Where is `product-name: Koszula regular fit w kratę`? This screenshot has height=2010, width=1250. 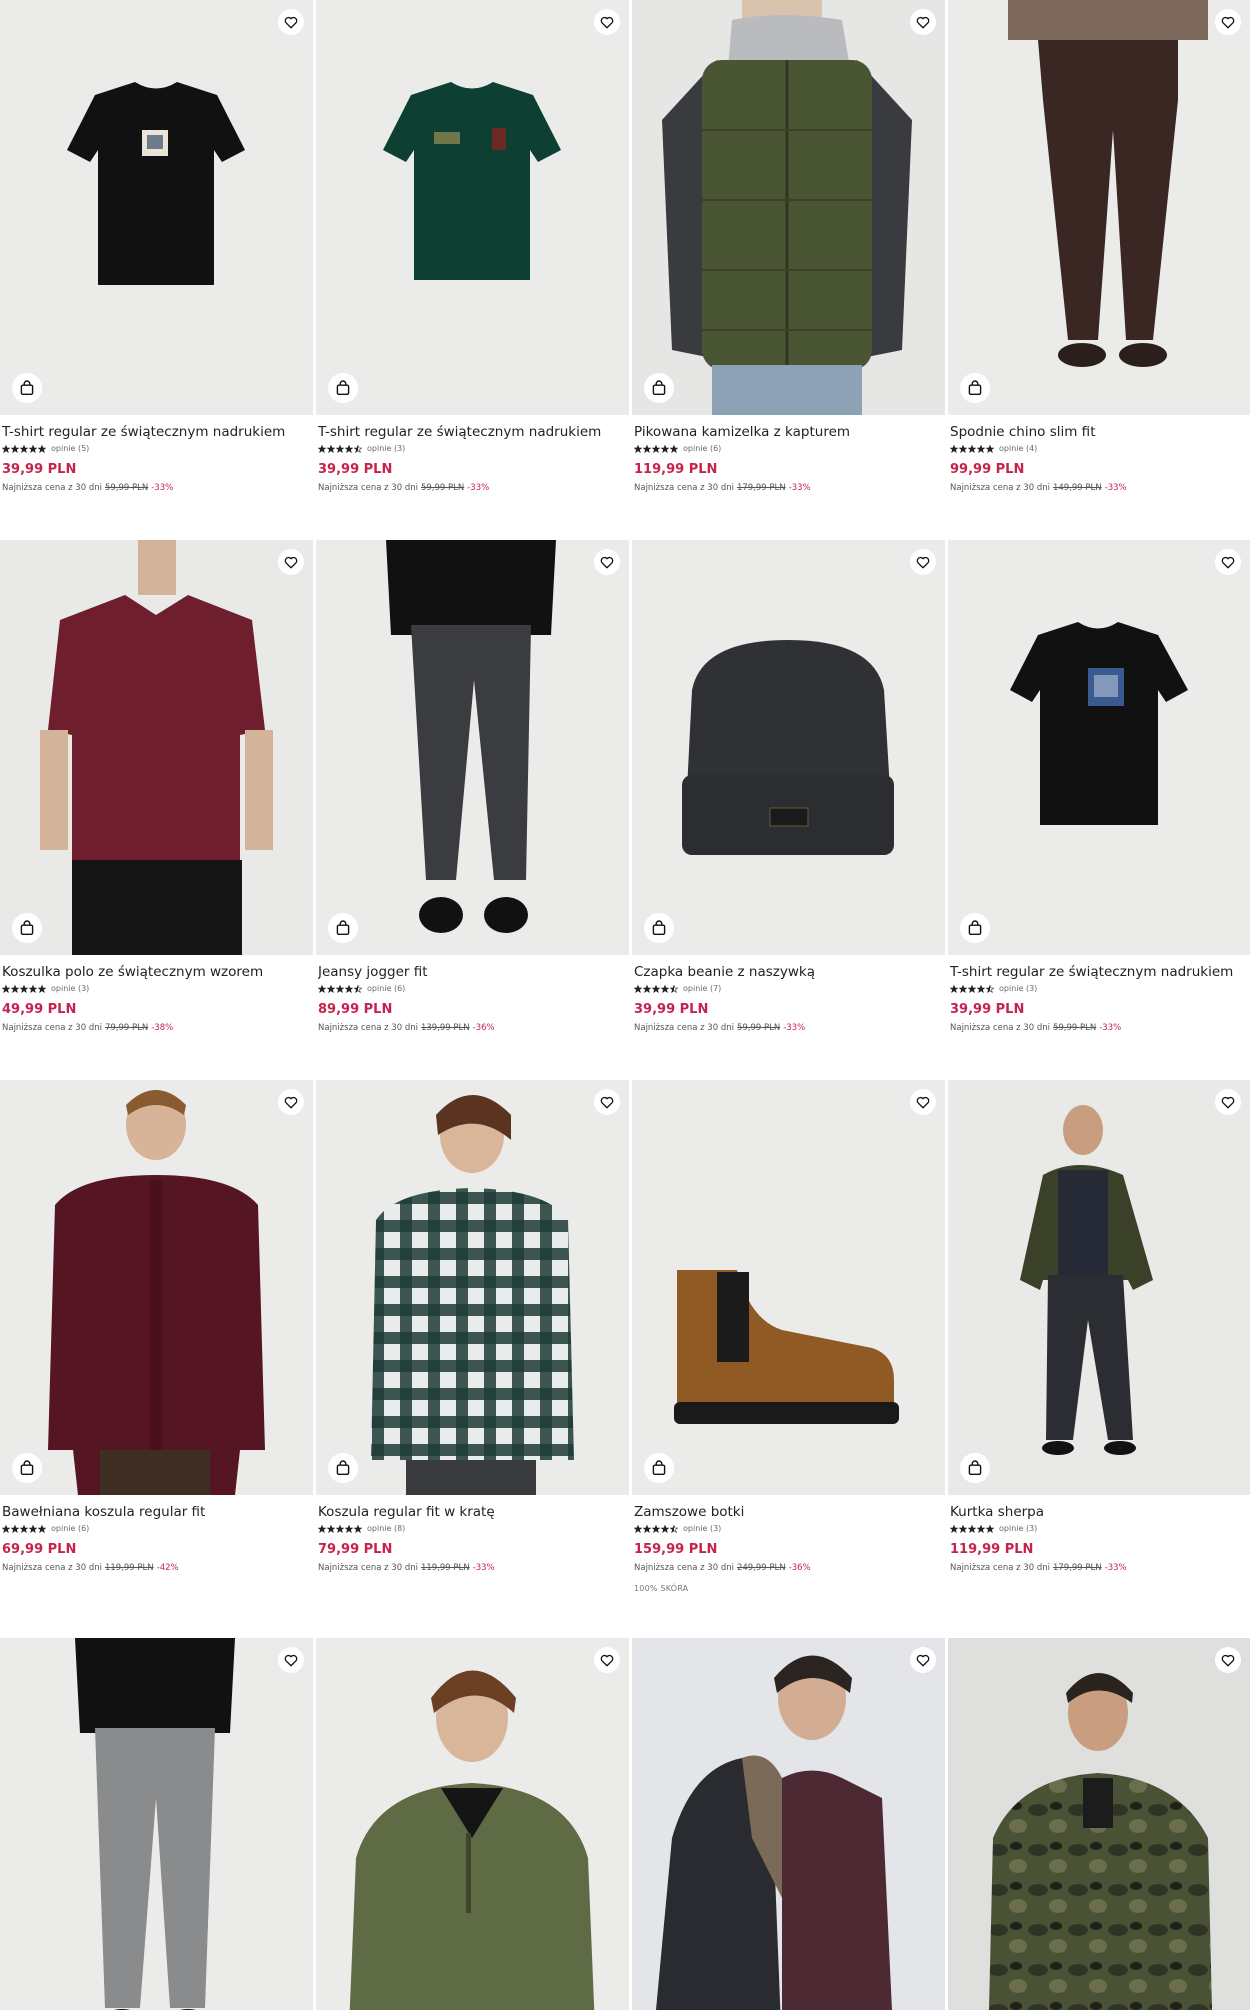 product-name: Koszula regular fit w kratę is located at coordinates (470, 1512).